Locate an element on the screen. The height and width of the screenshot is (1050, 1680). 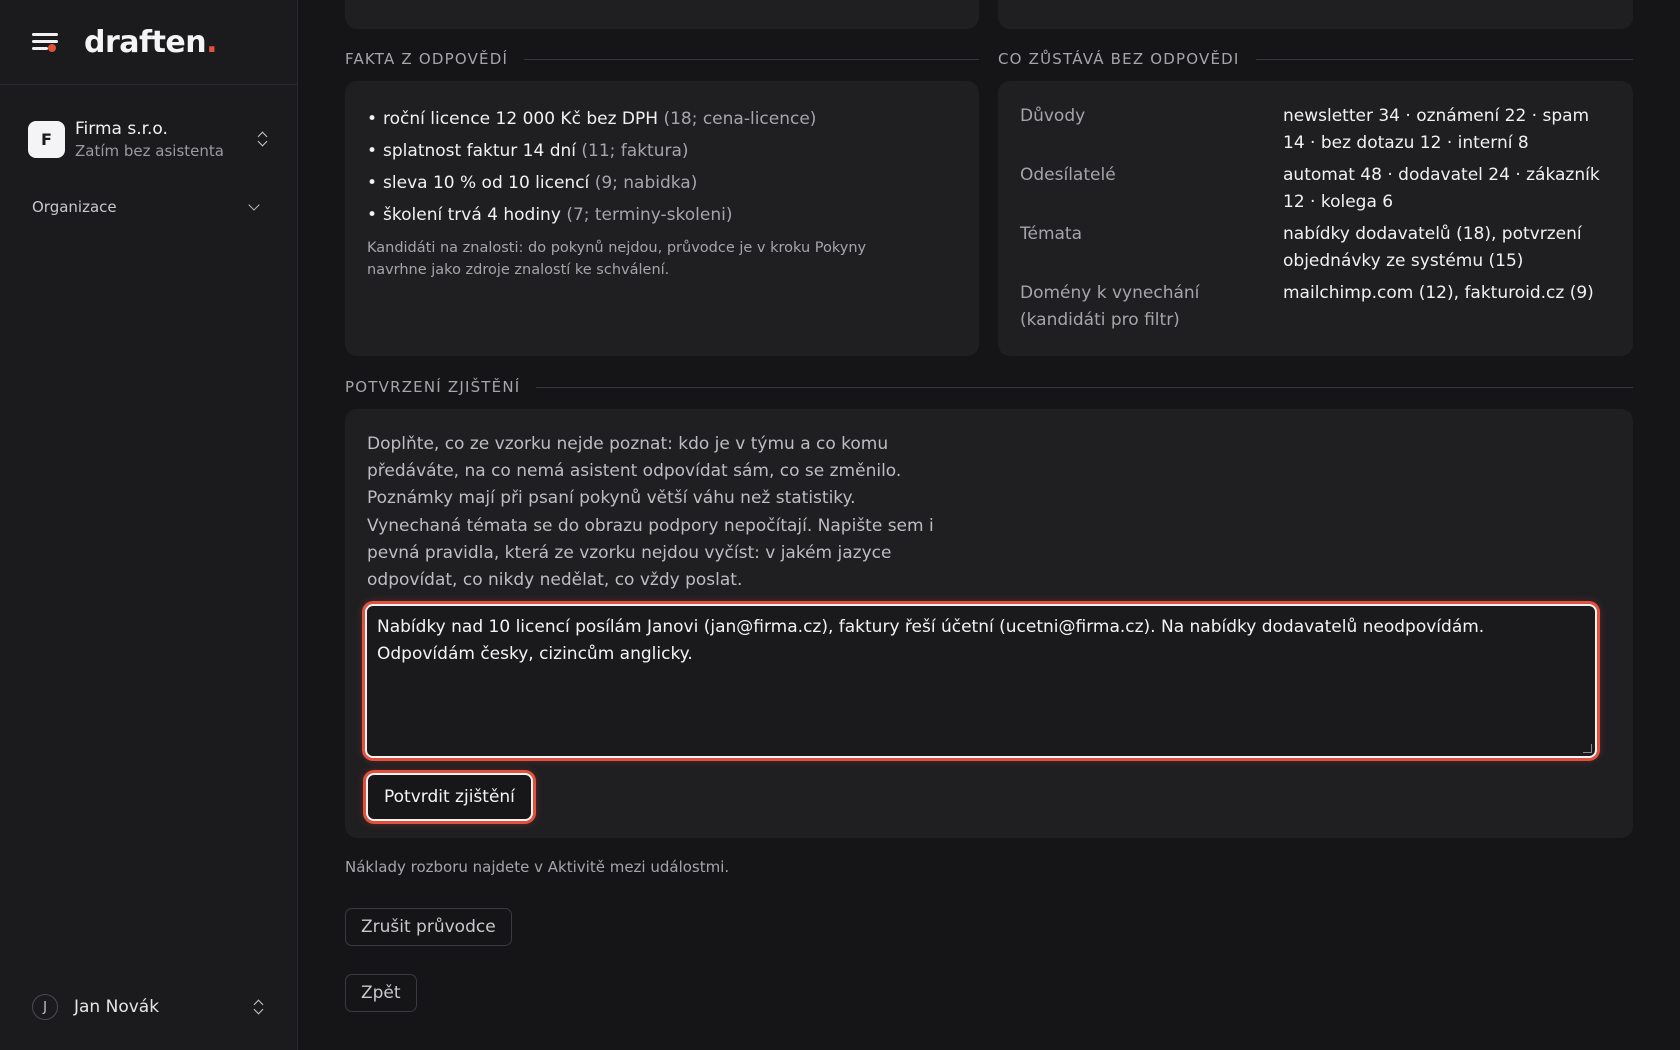
org-avatar: F is located at coordinates (46, 139).